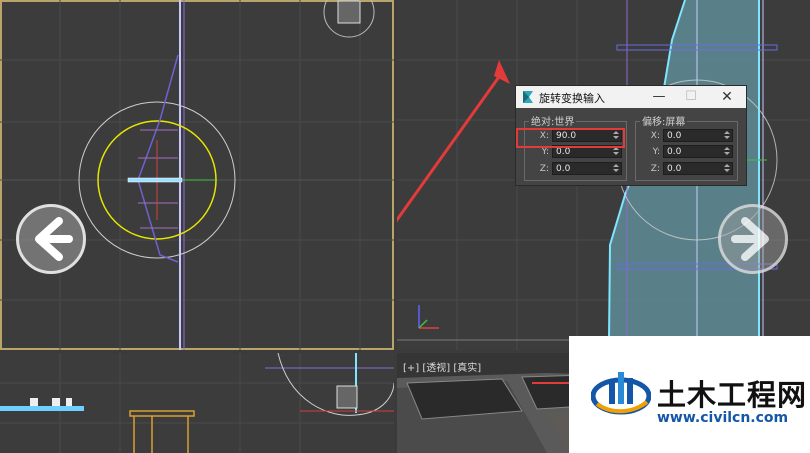 The width and height of the screenshot is (810, 453). What do you see at coordinates (528, 97) in the screenshot?
I see `app-icon` at bounding box center [528, 97].